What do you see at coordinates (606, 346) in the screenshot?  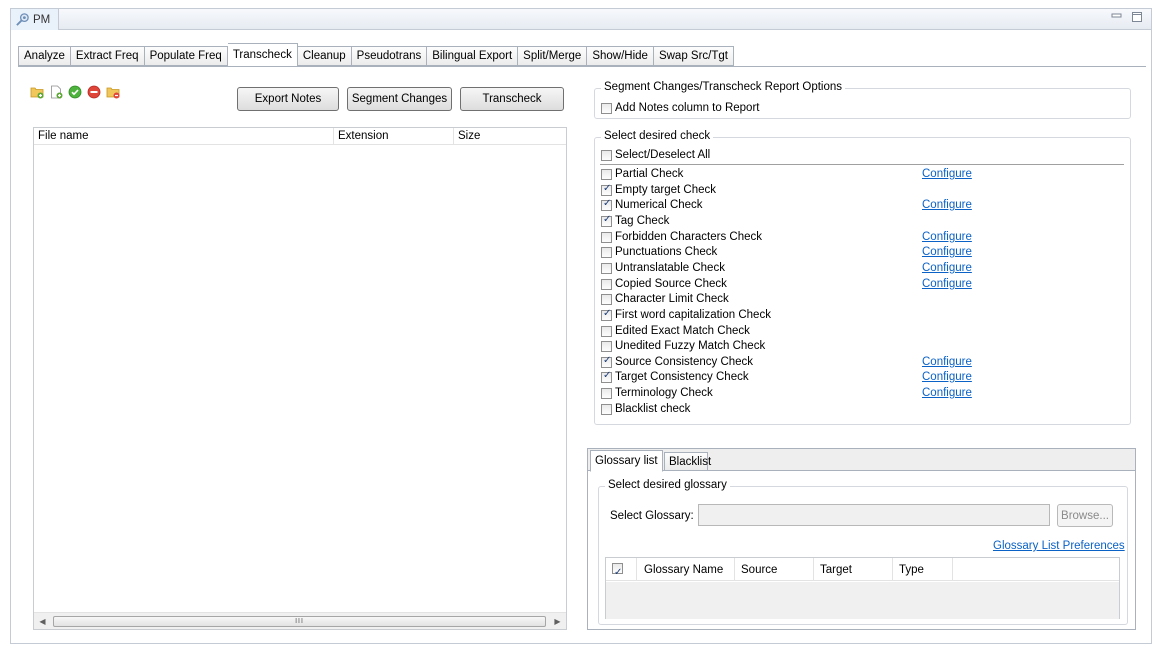 I see `unedited-fuzzy-match-check-box` at bounding box center [606, 346].